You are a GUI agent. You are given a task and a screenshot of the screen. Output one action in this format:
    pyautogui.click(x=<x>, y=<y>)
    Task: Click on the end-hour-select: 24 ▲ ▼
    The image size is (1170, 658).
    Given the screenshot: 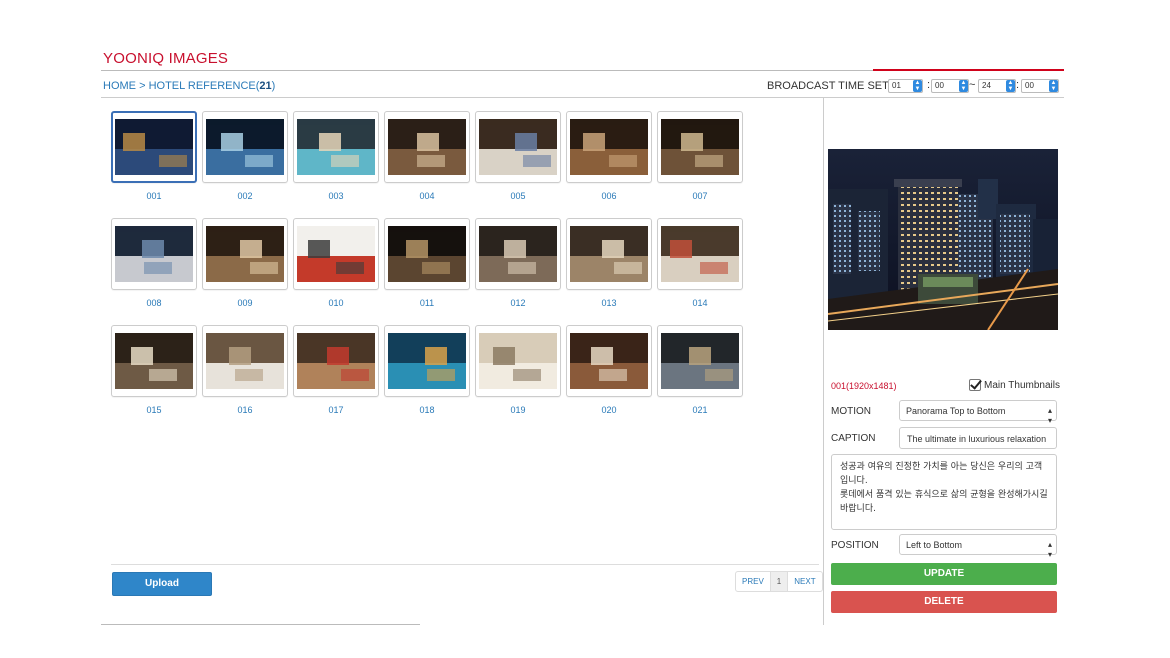 What is the action you would take?
    pyautogui.click(x=997, y=86)
    